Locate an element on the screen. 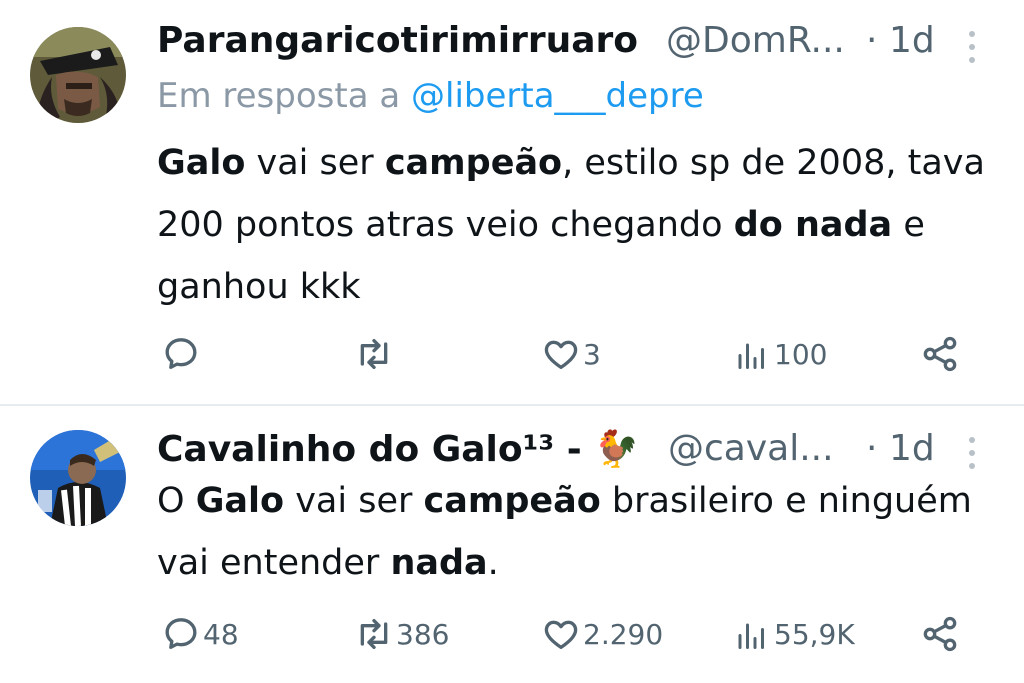  repost-count: 386 is located at coordinates (423, 634).